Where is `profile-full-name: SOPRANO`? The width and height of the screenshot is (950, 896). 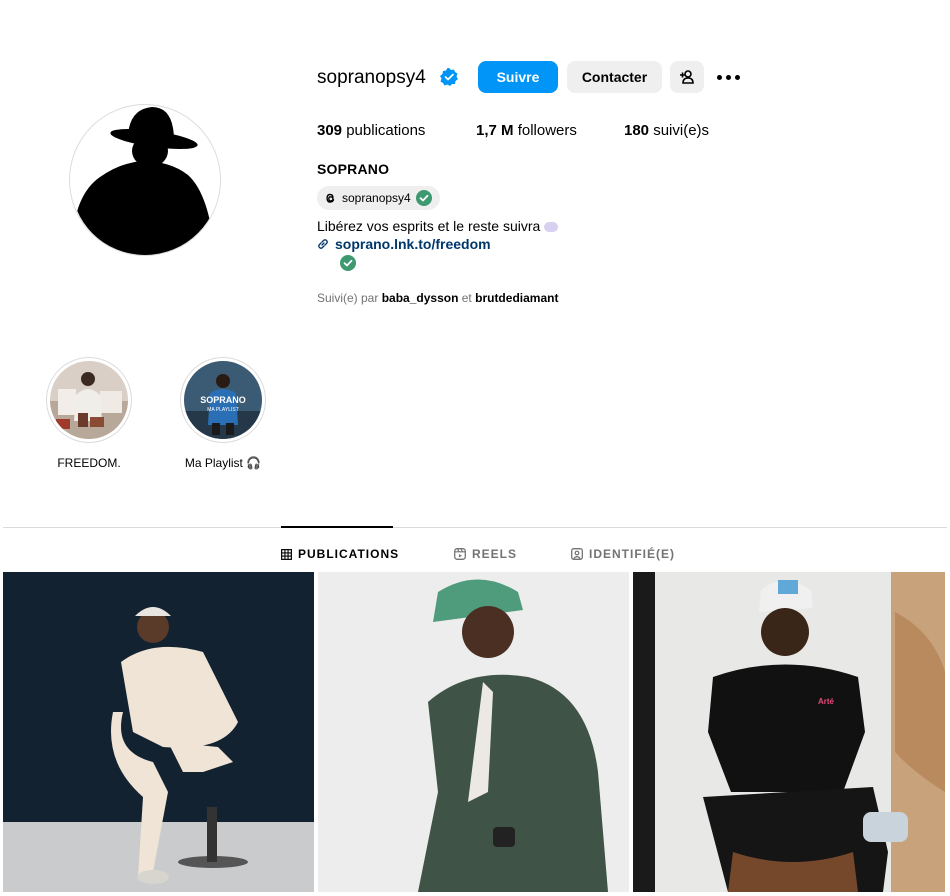 profile-full-name: SOPRANO is located at coordinates (353, 169).